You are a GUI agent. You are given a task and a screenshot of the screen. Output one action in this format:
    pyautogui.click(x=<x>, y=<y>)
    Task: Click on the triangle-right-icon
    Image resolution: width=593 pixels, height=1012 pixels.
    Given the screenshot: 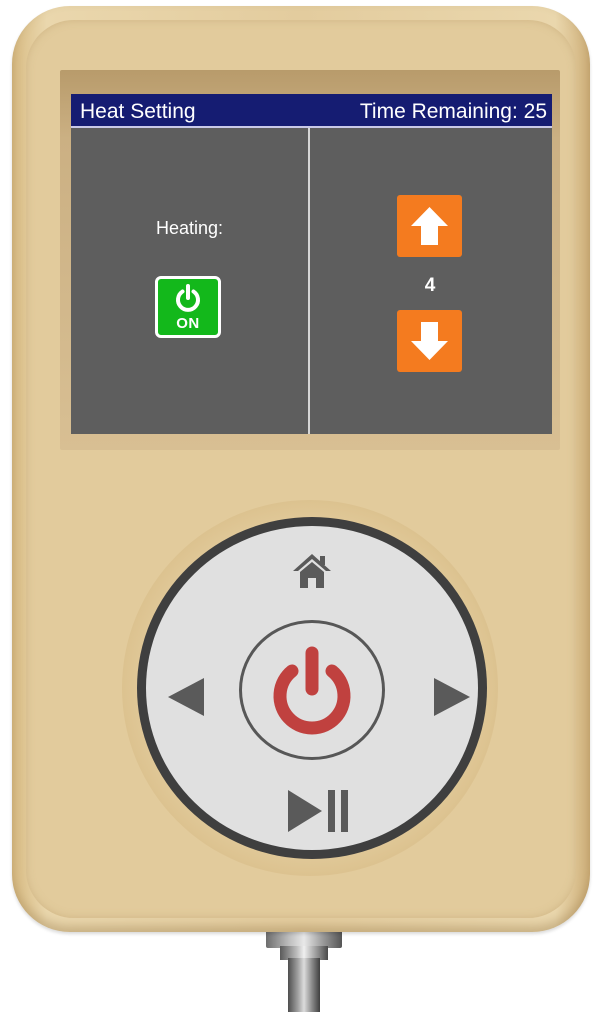 What is the action you would take?
    pyautogui.click(x=452, y=697)
    